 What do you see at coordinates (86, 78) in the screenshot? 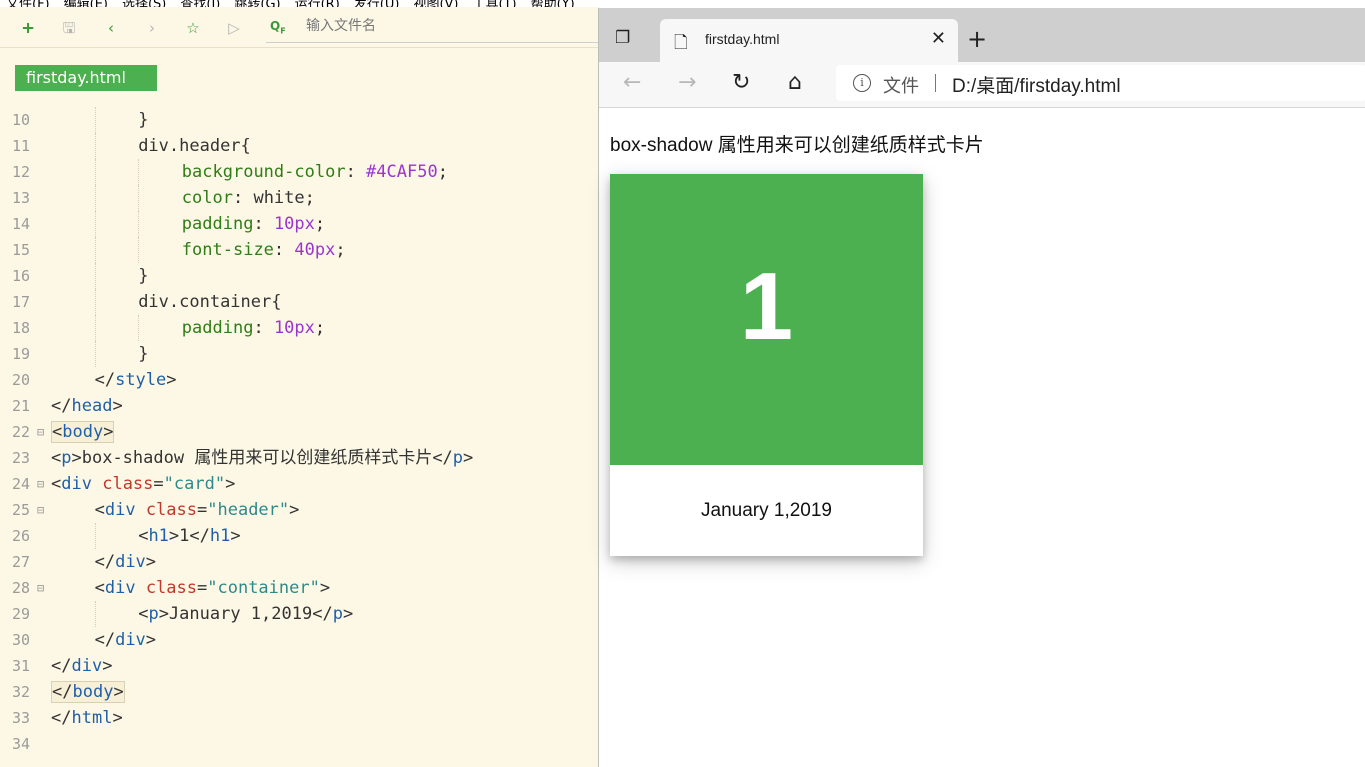
I see `editor-file-tab: firstday.html` at bounding box center [86, 78].